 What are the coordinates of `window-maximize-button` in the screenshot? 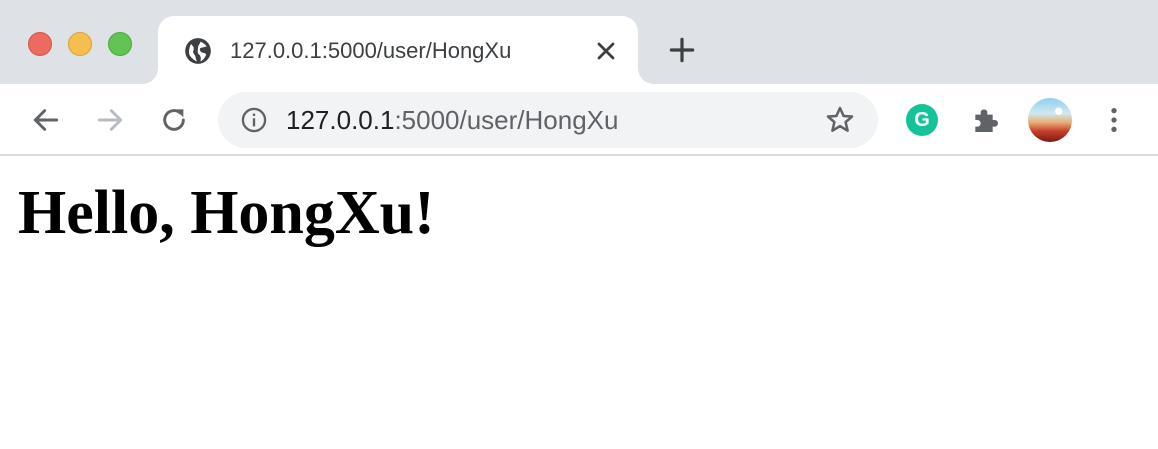 It's located at (120, 44).